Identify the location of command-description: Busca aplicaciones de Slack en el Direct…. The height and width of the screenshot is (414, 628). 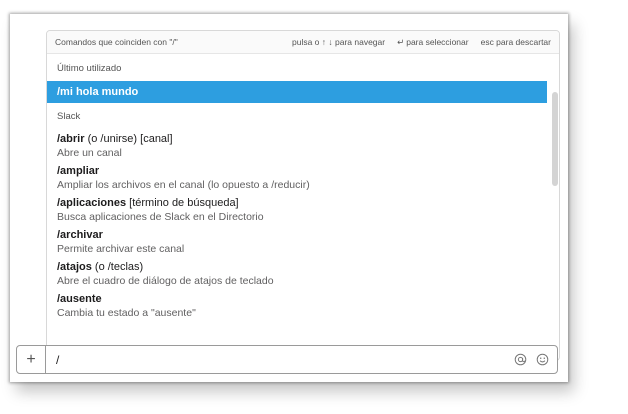
(160, 217).